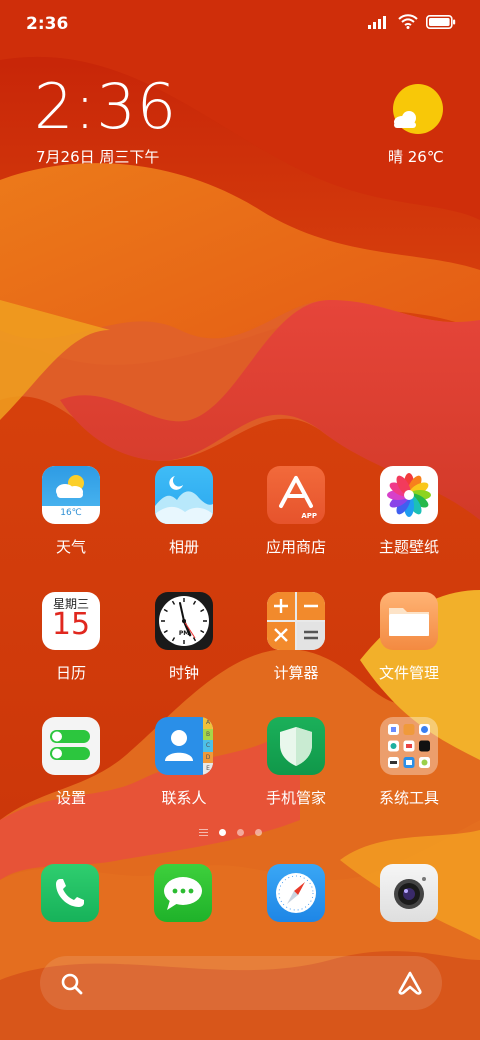 This screenshot has width=480, height=1040. I want to click on camera-icon, so click(409, 893).